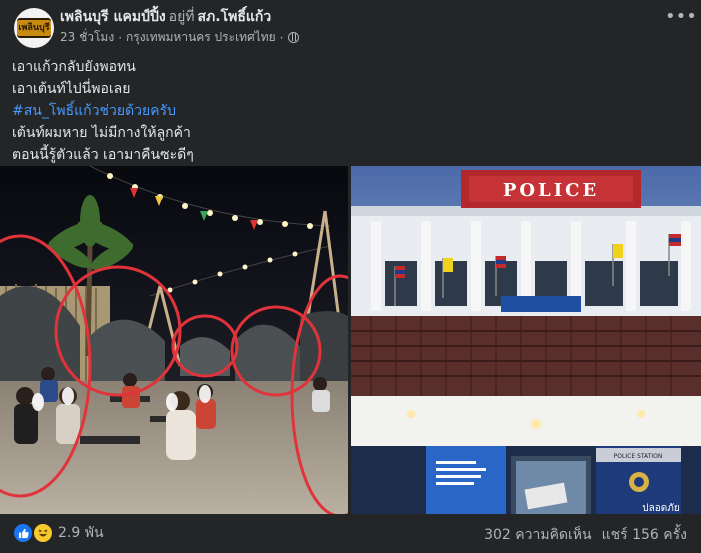  What do you see at coordinates (43, 533) in the screenshot?
I see `haha-icon` at bounding box center [43, 533].